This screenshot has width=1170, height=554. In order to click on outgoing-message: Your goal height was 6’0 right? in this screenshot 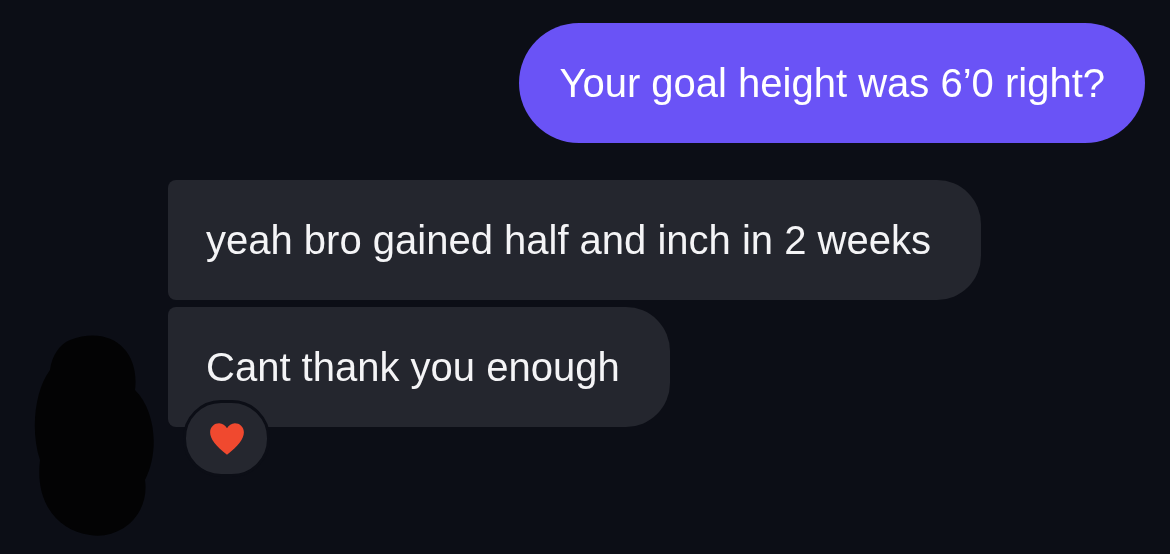, I will do `click(832, 83)`.